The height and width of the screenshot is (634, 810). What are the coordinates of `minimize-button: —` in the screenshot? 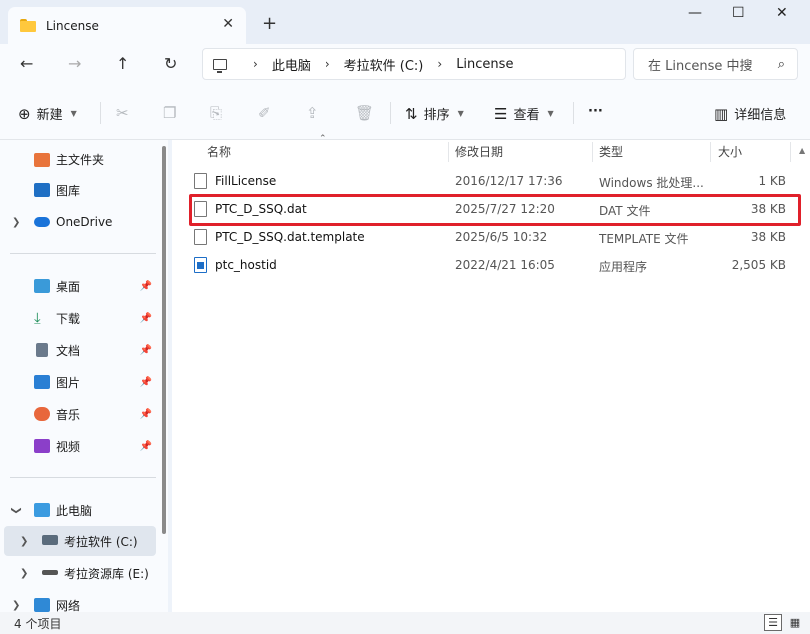 It's located at (695, 13).